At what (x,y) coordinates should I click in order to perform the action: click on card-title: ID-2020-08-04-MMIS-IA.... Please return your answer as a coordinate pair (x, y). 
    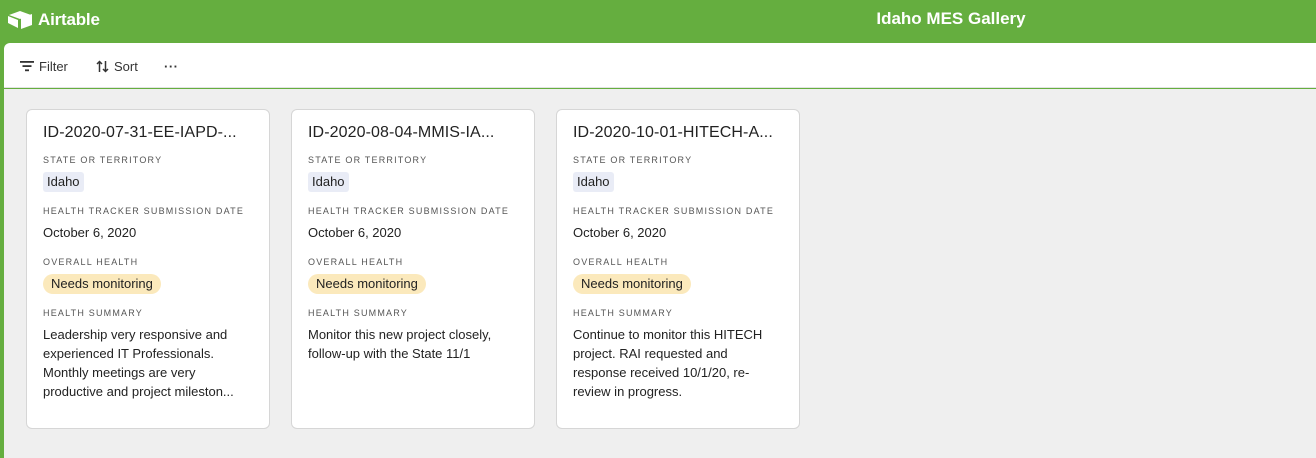
    Looking at the image, I should click on (401, 132).